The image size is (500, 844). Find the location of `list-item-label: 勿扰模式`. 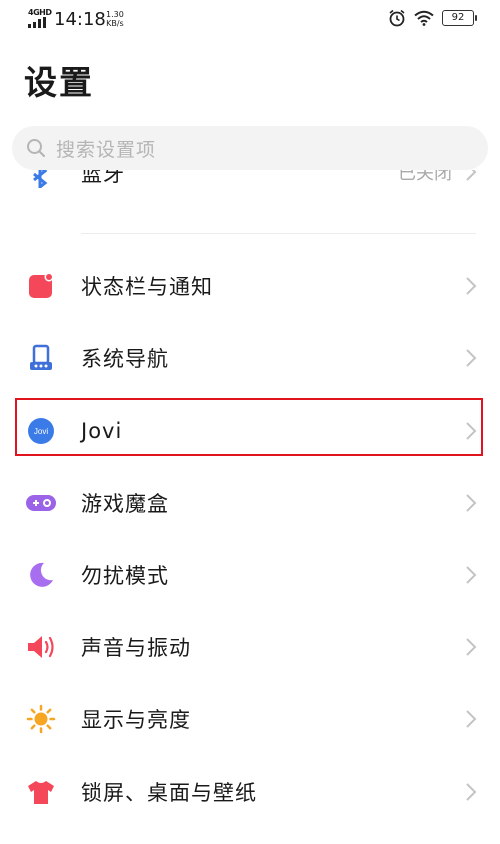

list-item-label: 勿扰模式 is located at coordinates (125, 576).